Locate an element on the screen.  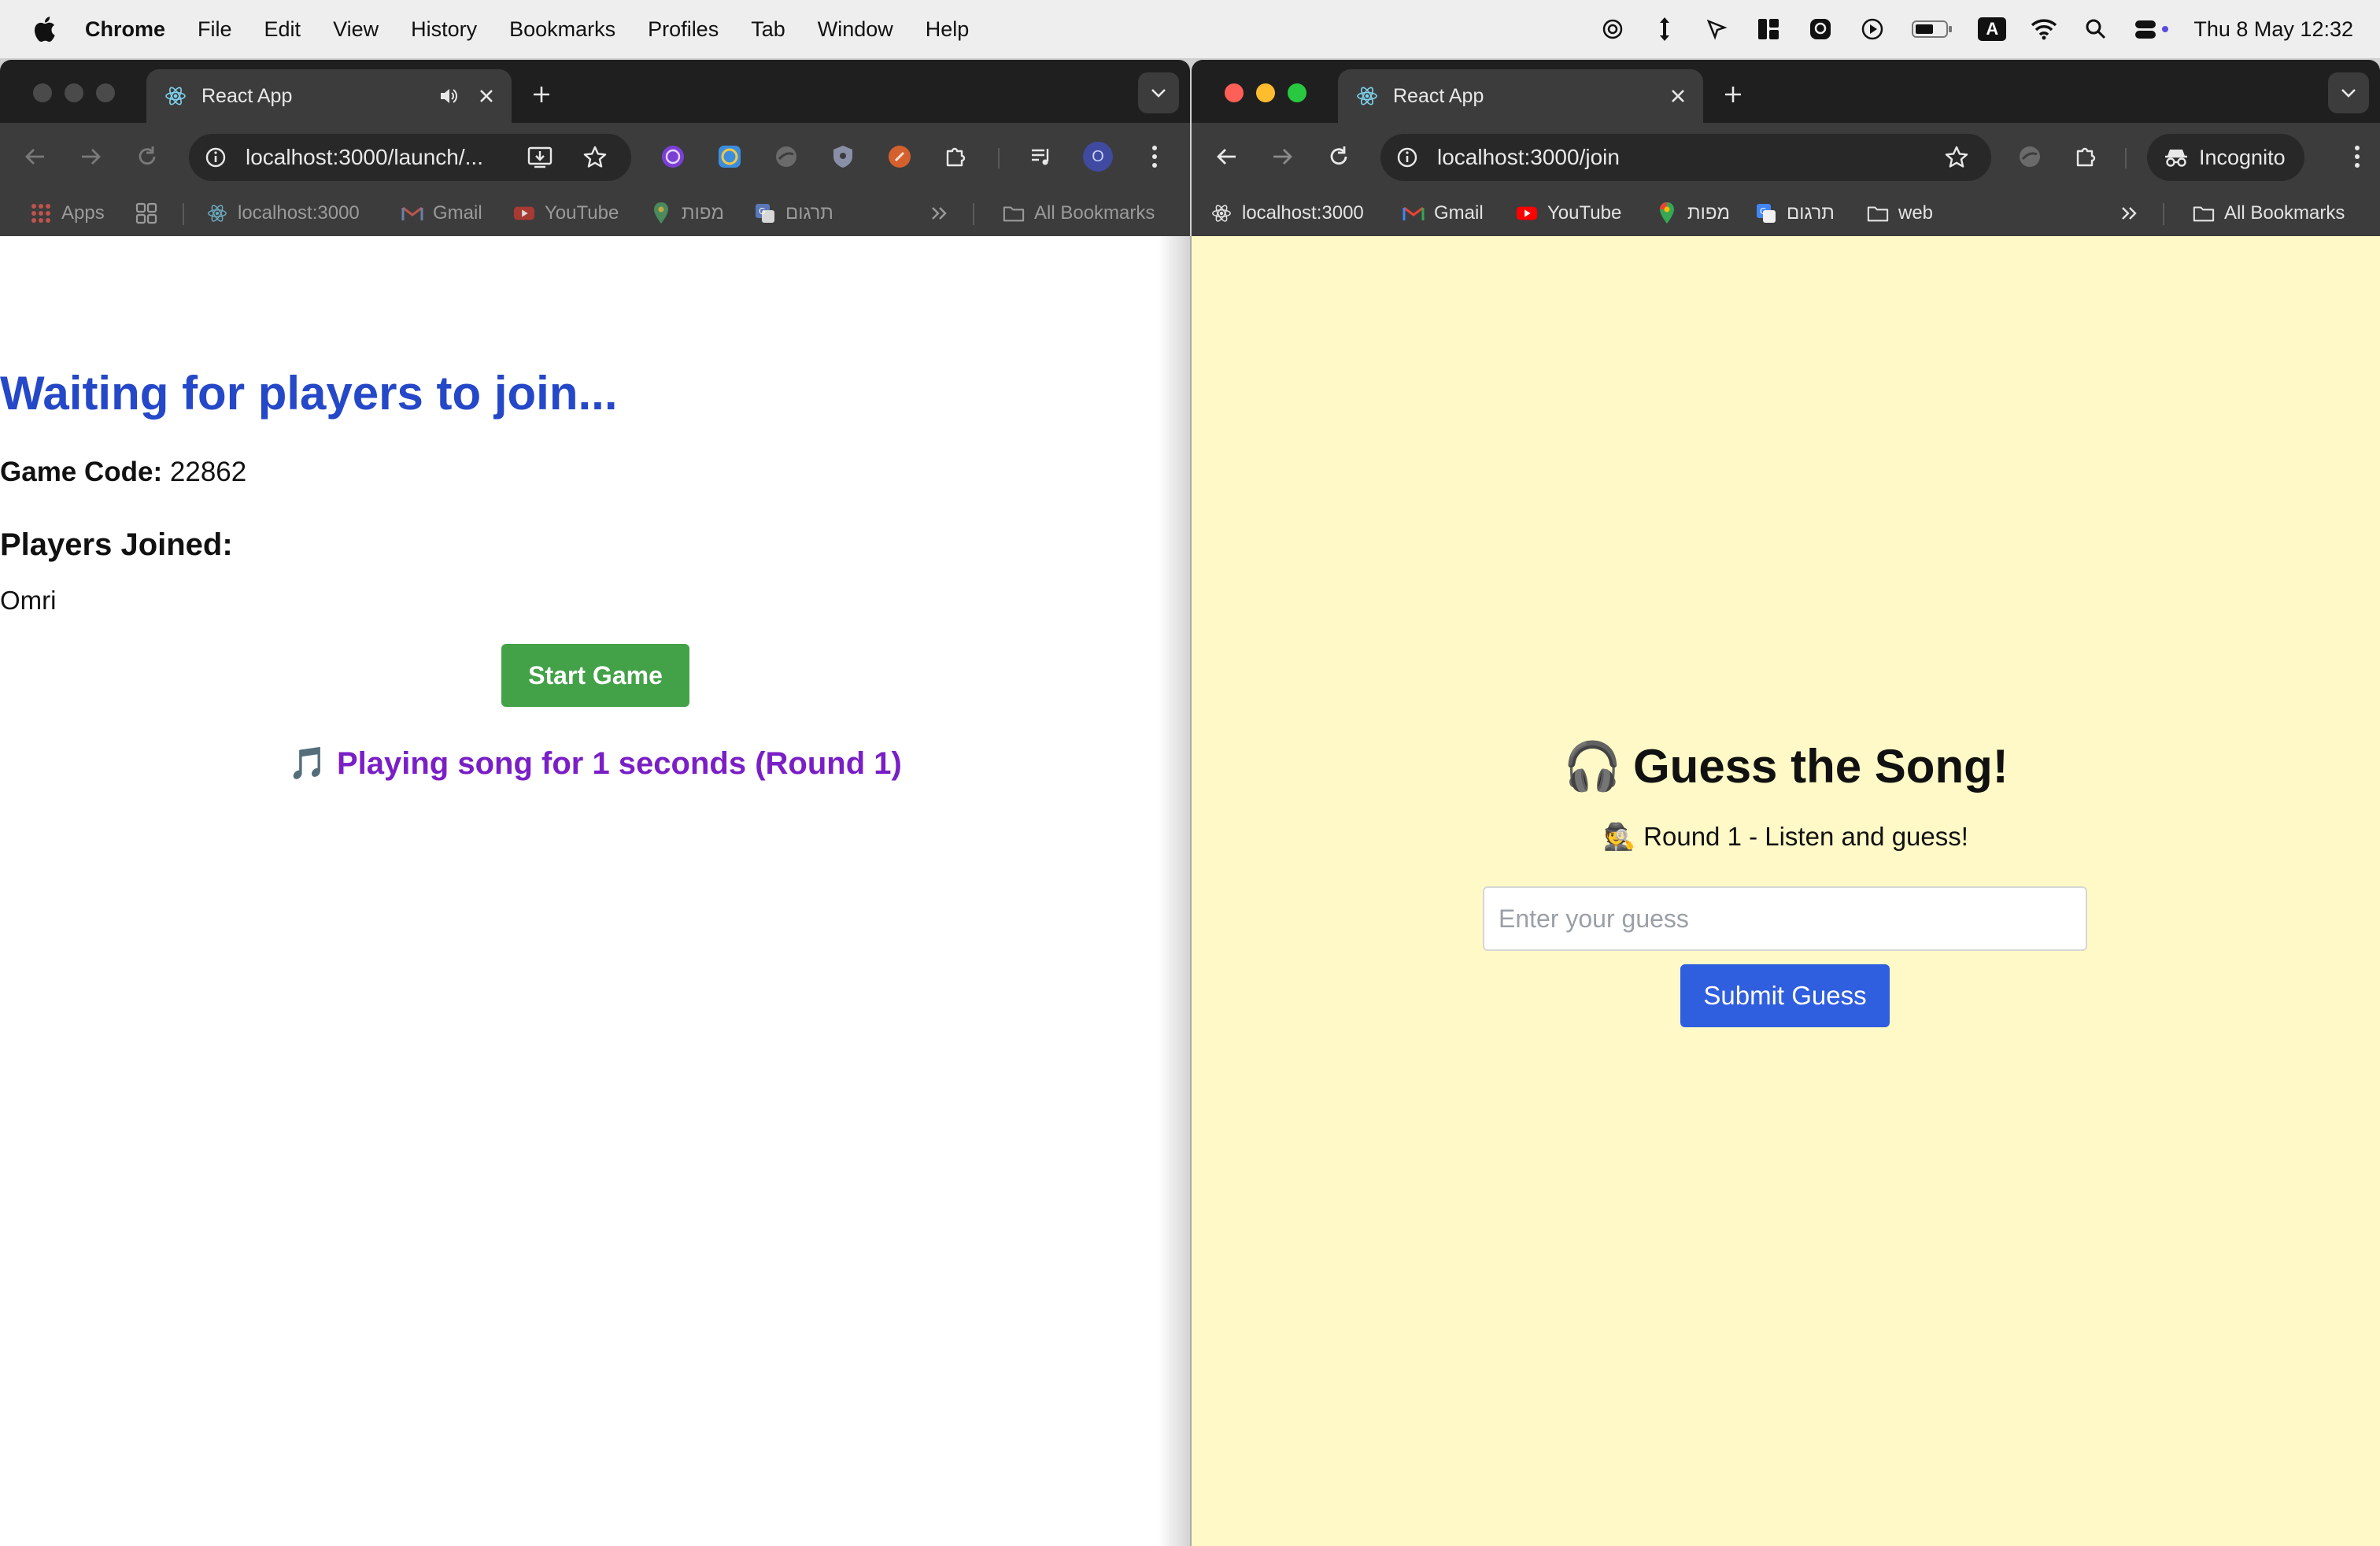
tab-groups-icon is located at coordinates (146, 213).